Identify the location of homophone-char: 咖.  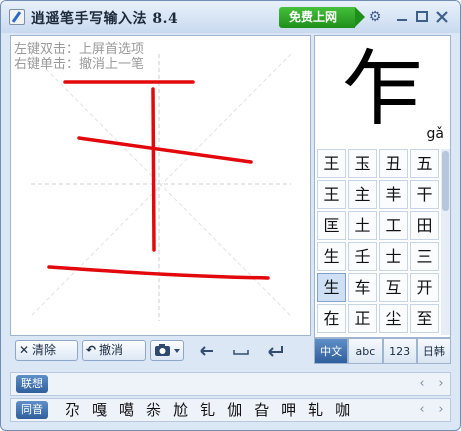
(342, 410).